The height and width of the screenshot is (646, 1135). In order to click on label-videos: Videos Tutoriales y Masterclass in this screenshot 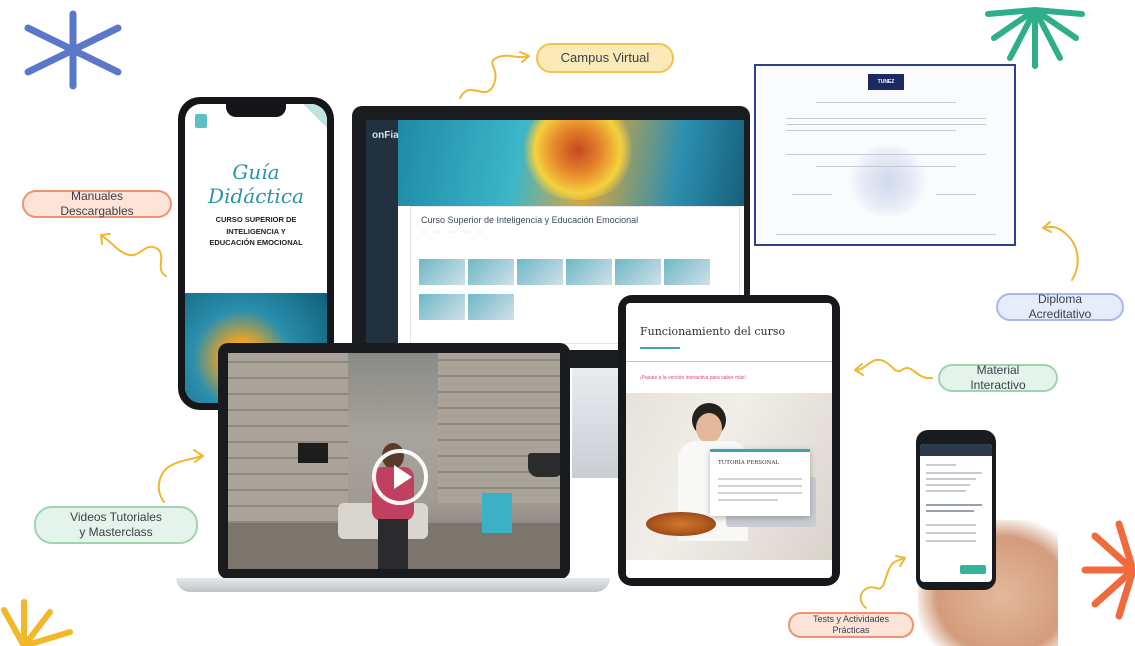, I will do `click(116, 525)`.